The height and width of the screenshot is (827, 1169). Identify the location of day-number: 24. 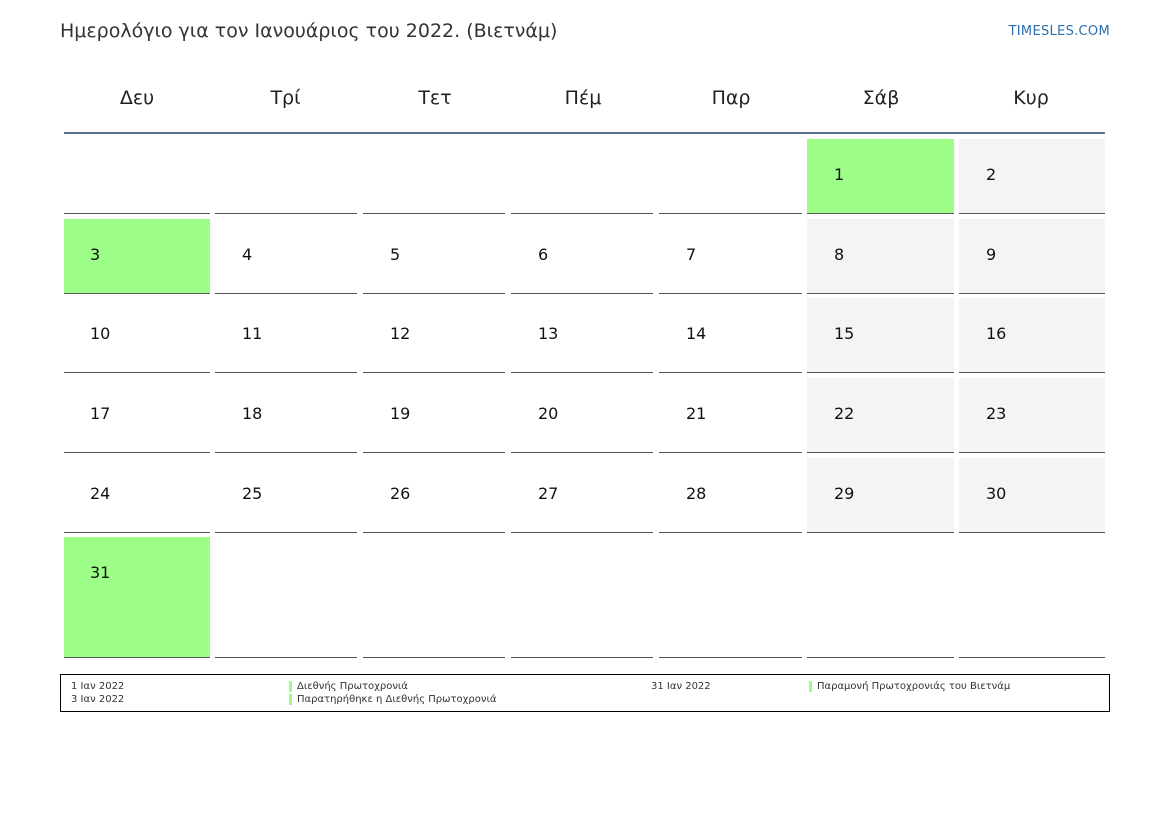
(100, 493).